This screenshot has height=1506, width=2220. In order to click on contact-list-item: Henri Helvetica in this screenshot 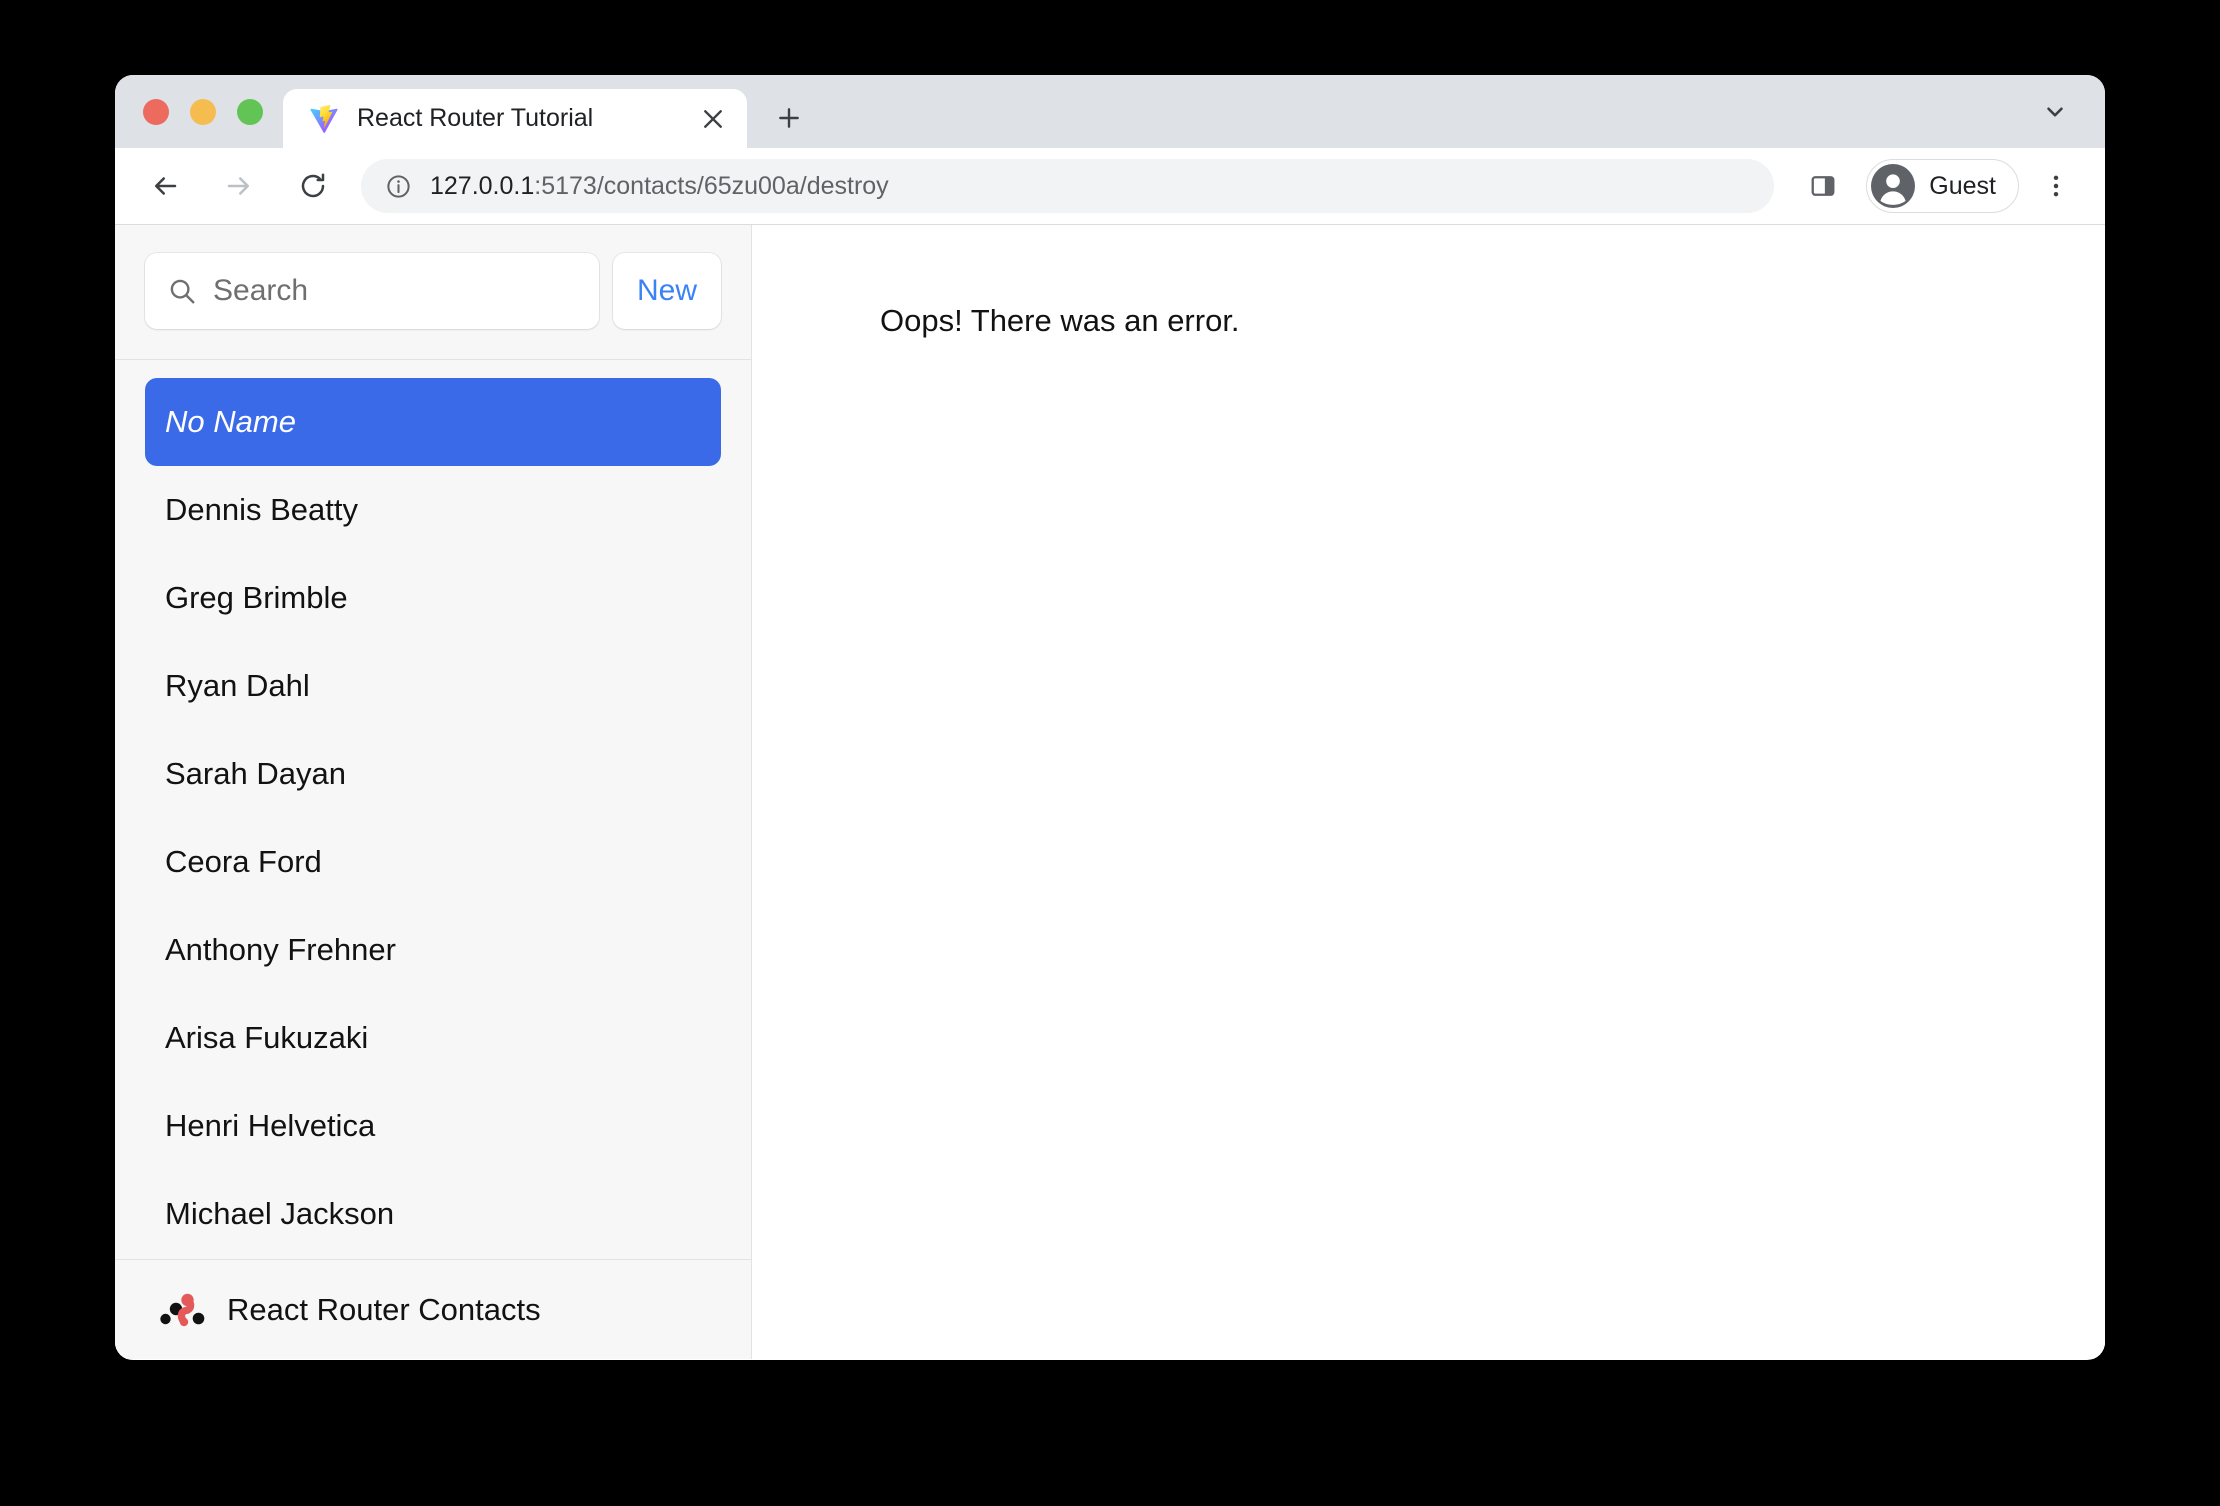, I will do `click(433, 1126)`.